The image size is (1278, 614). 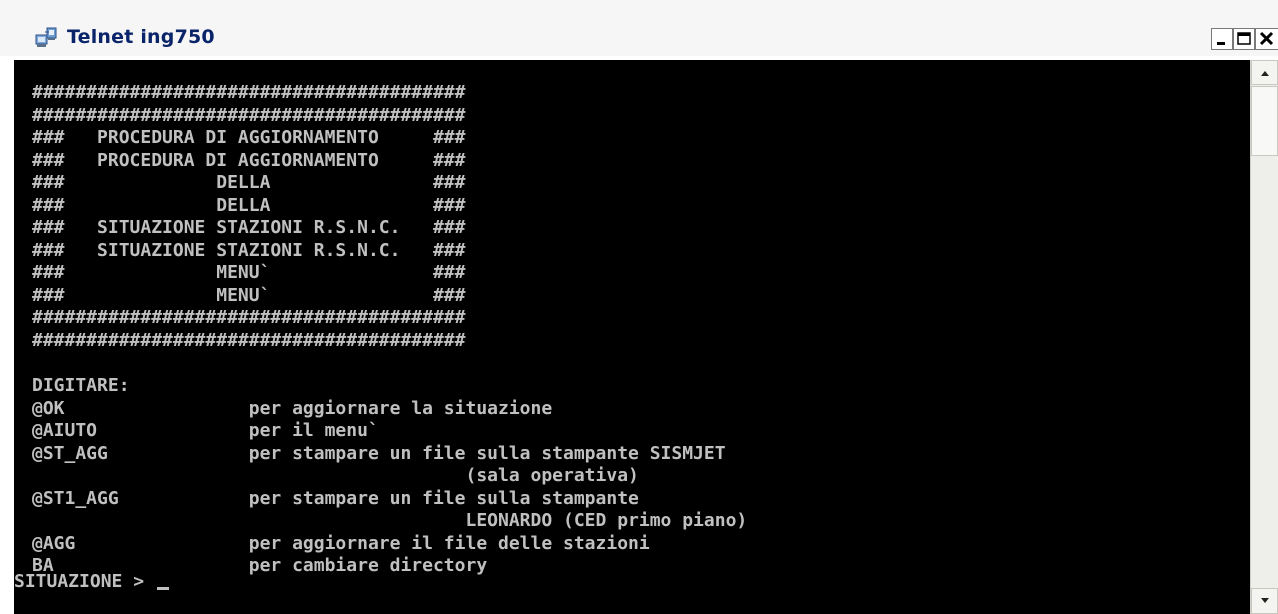 I want to click on telnet-app-icon, so click(x=46, y=38).